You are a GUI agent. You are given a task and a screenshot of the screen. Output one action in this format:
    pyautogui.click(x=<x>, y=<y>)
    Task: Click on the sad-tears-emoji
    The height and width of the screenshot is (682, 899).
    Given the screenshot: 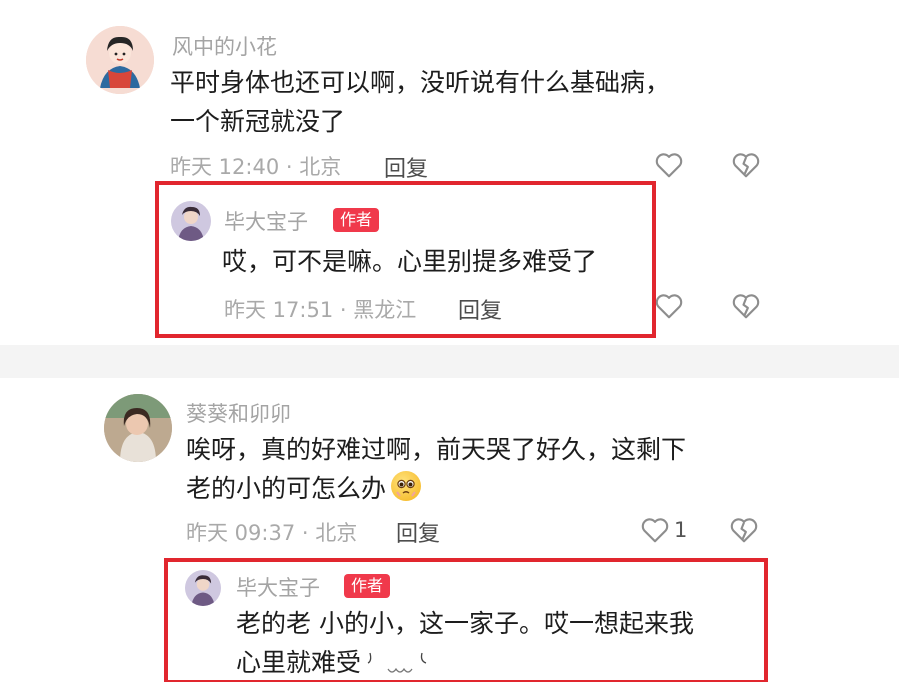 What is the action you would take?
    pyautogui.click(x=397, y=662)
    